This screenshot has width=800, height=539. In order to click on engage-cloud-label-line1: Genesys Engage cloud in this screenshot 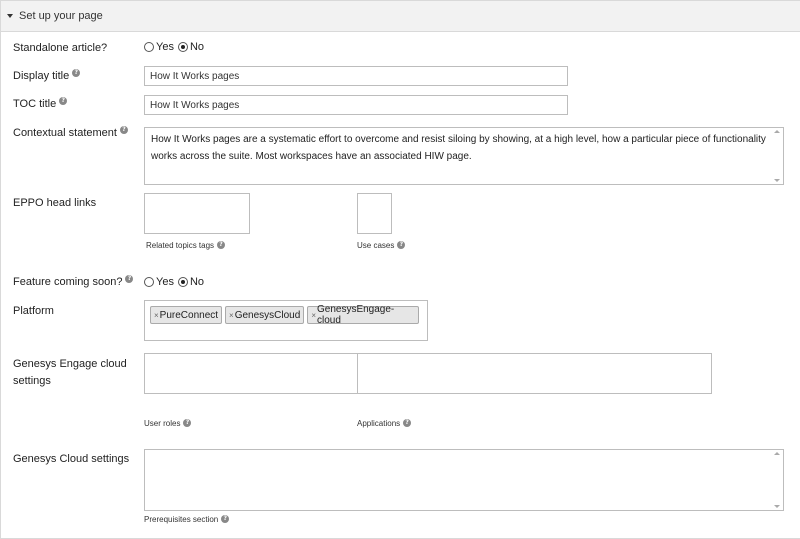, I will do `click(70, 364)`.